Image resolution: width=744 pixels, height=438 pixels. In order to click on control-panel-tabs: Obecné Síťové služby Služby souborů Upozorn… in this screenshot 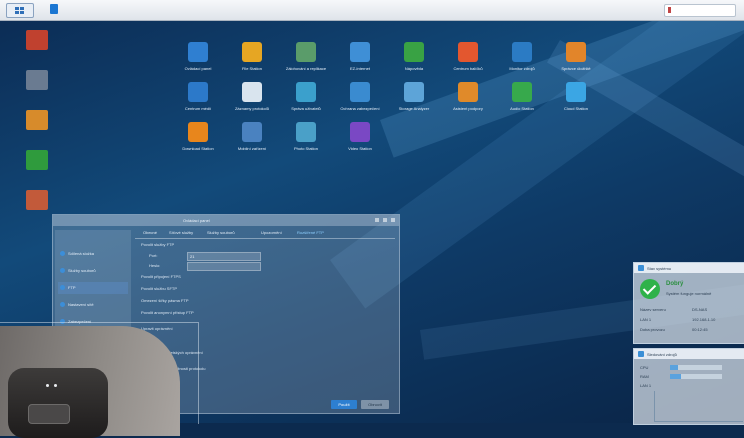, I will do `click(265, 233)`.